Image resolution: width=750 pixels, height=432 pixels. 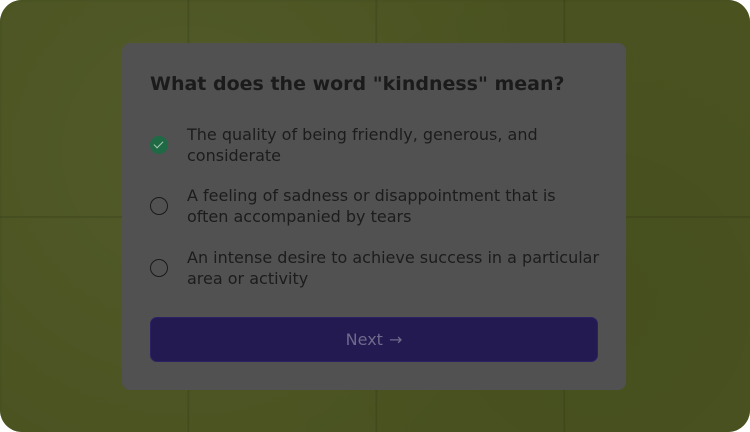 I want to click on next-button: Next →, so click(x=374, y=339).